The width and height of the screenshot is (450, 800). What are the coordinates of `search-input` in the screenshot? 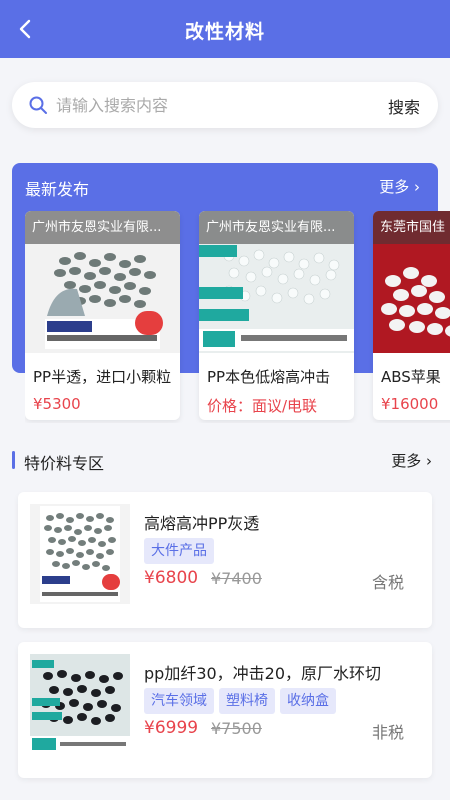 It's located at (216, 105).